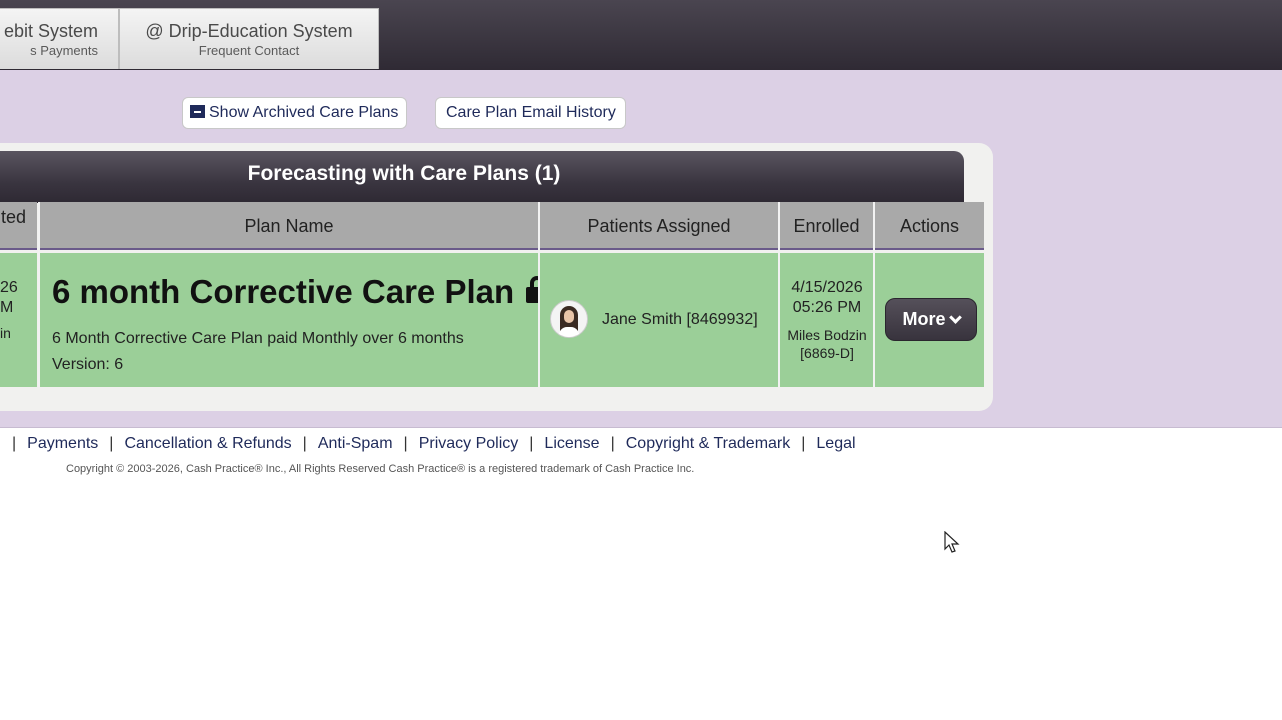  I want to click on column-header-label: Actions, so click(929, 226).